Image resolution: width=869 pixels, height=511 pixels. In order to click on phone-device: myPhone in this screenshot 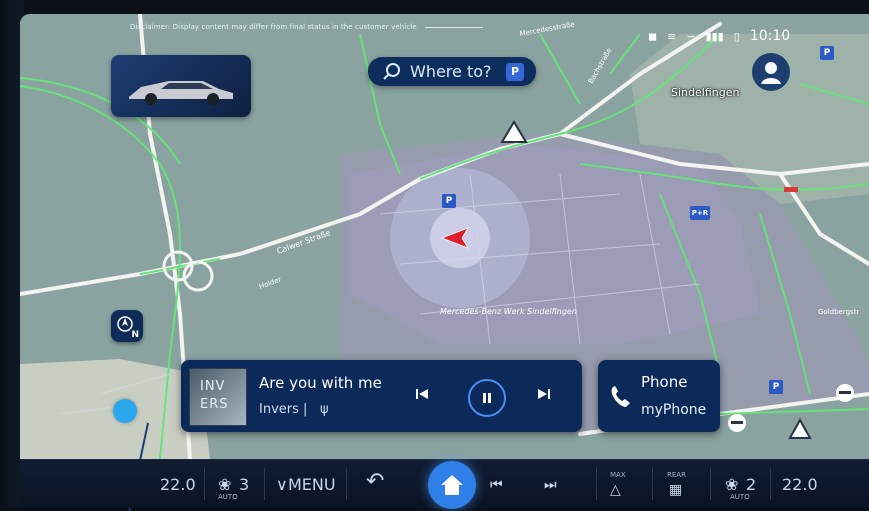, I will do `click(674, 410)`.